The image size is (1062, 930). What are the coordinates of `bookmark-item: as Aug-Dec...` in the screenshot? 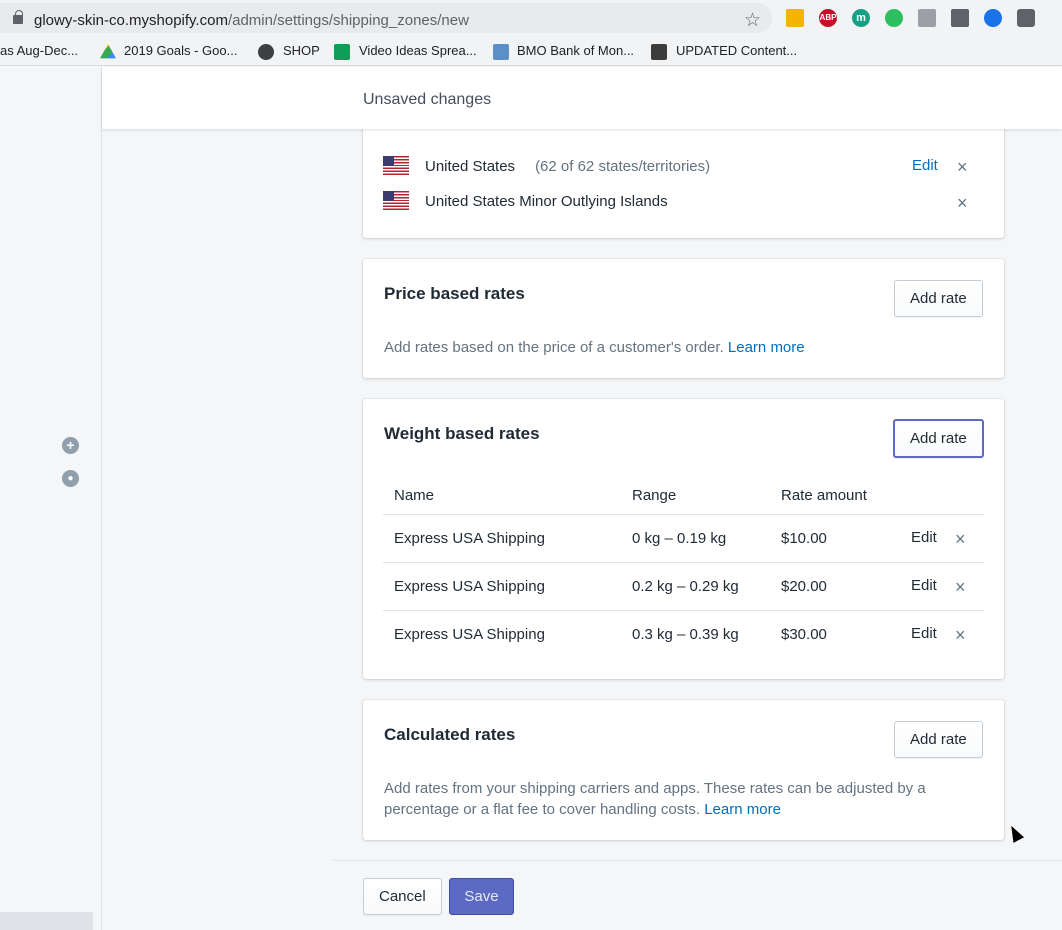 It's located at (39, 50).